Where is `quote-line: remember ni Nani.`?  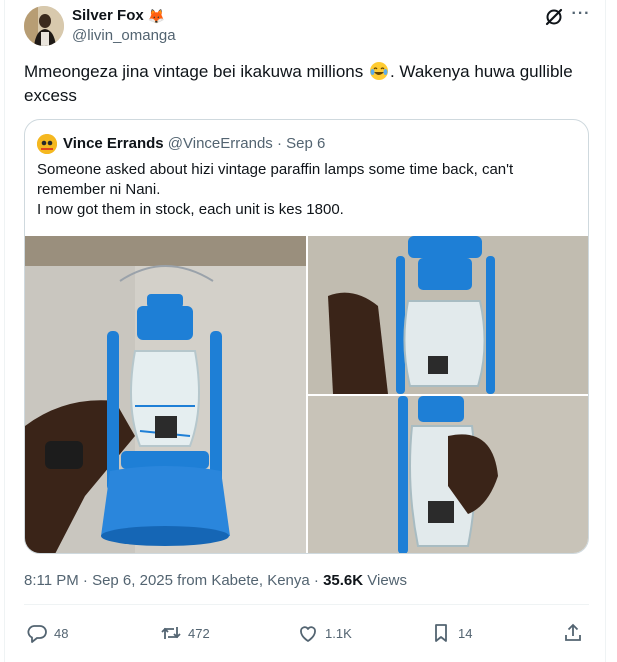 quote-line: remember ni Nani. is located at coordinates (99, 189).